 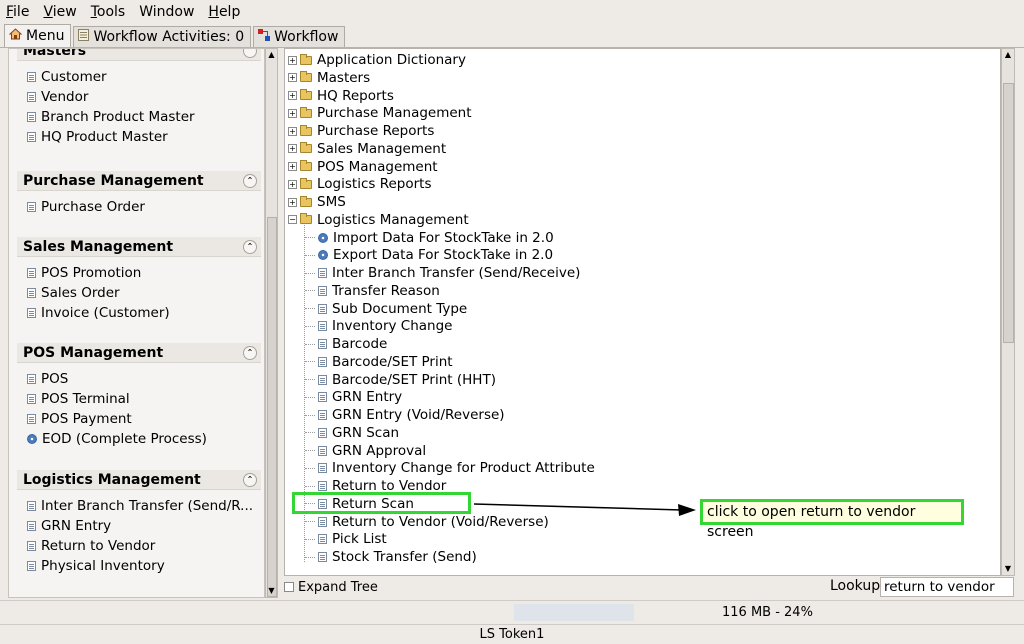 I want to click on expand-tree-checkbox, so click(x=289, y=587).